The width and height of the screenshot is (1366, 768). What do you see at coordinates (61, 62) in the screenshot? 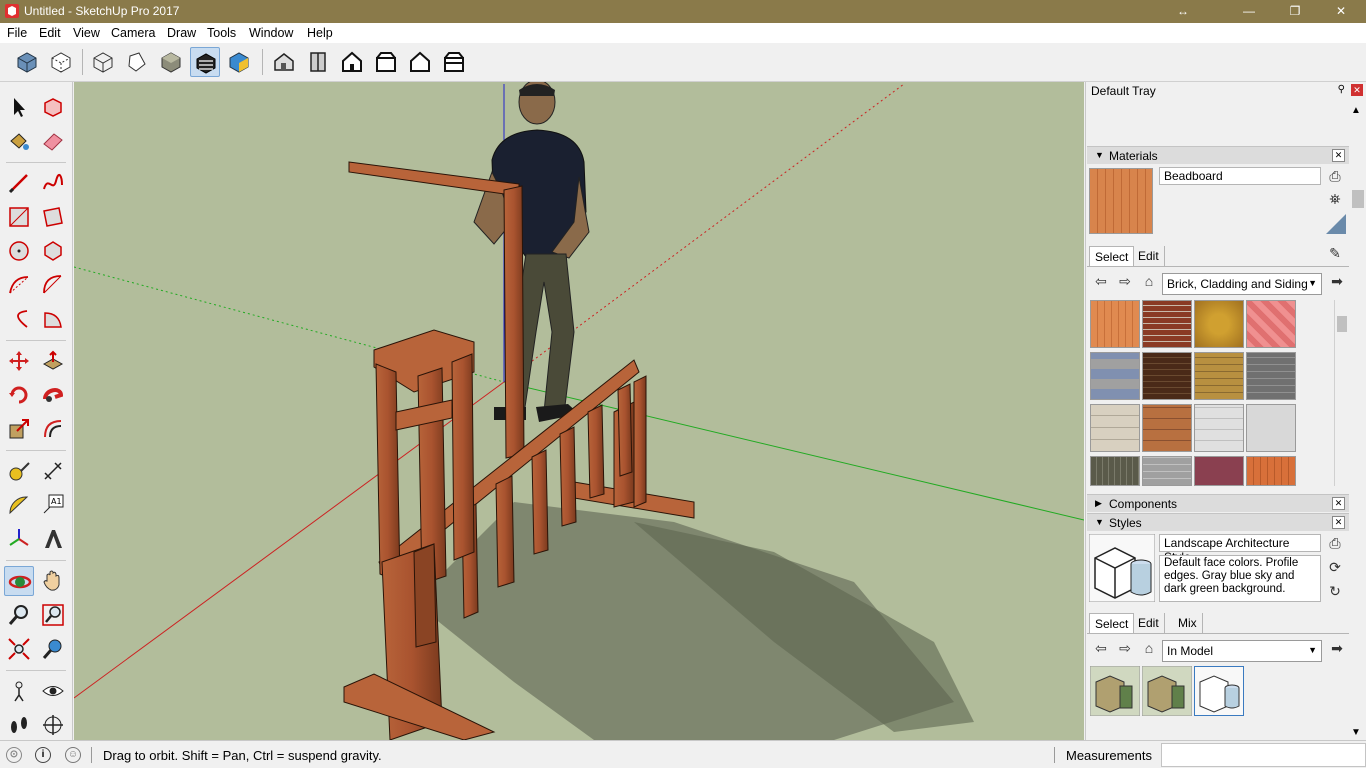
I see `back-edges-icon` at bounding box center [61, 62].